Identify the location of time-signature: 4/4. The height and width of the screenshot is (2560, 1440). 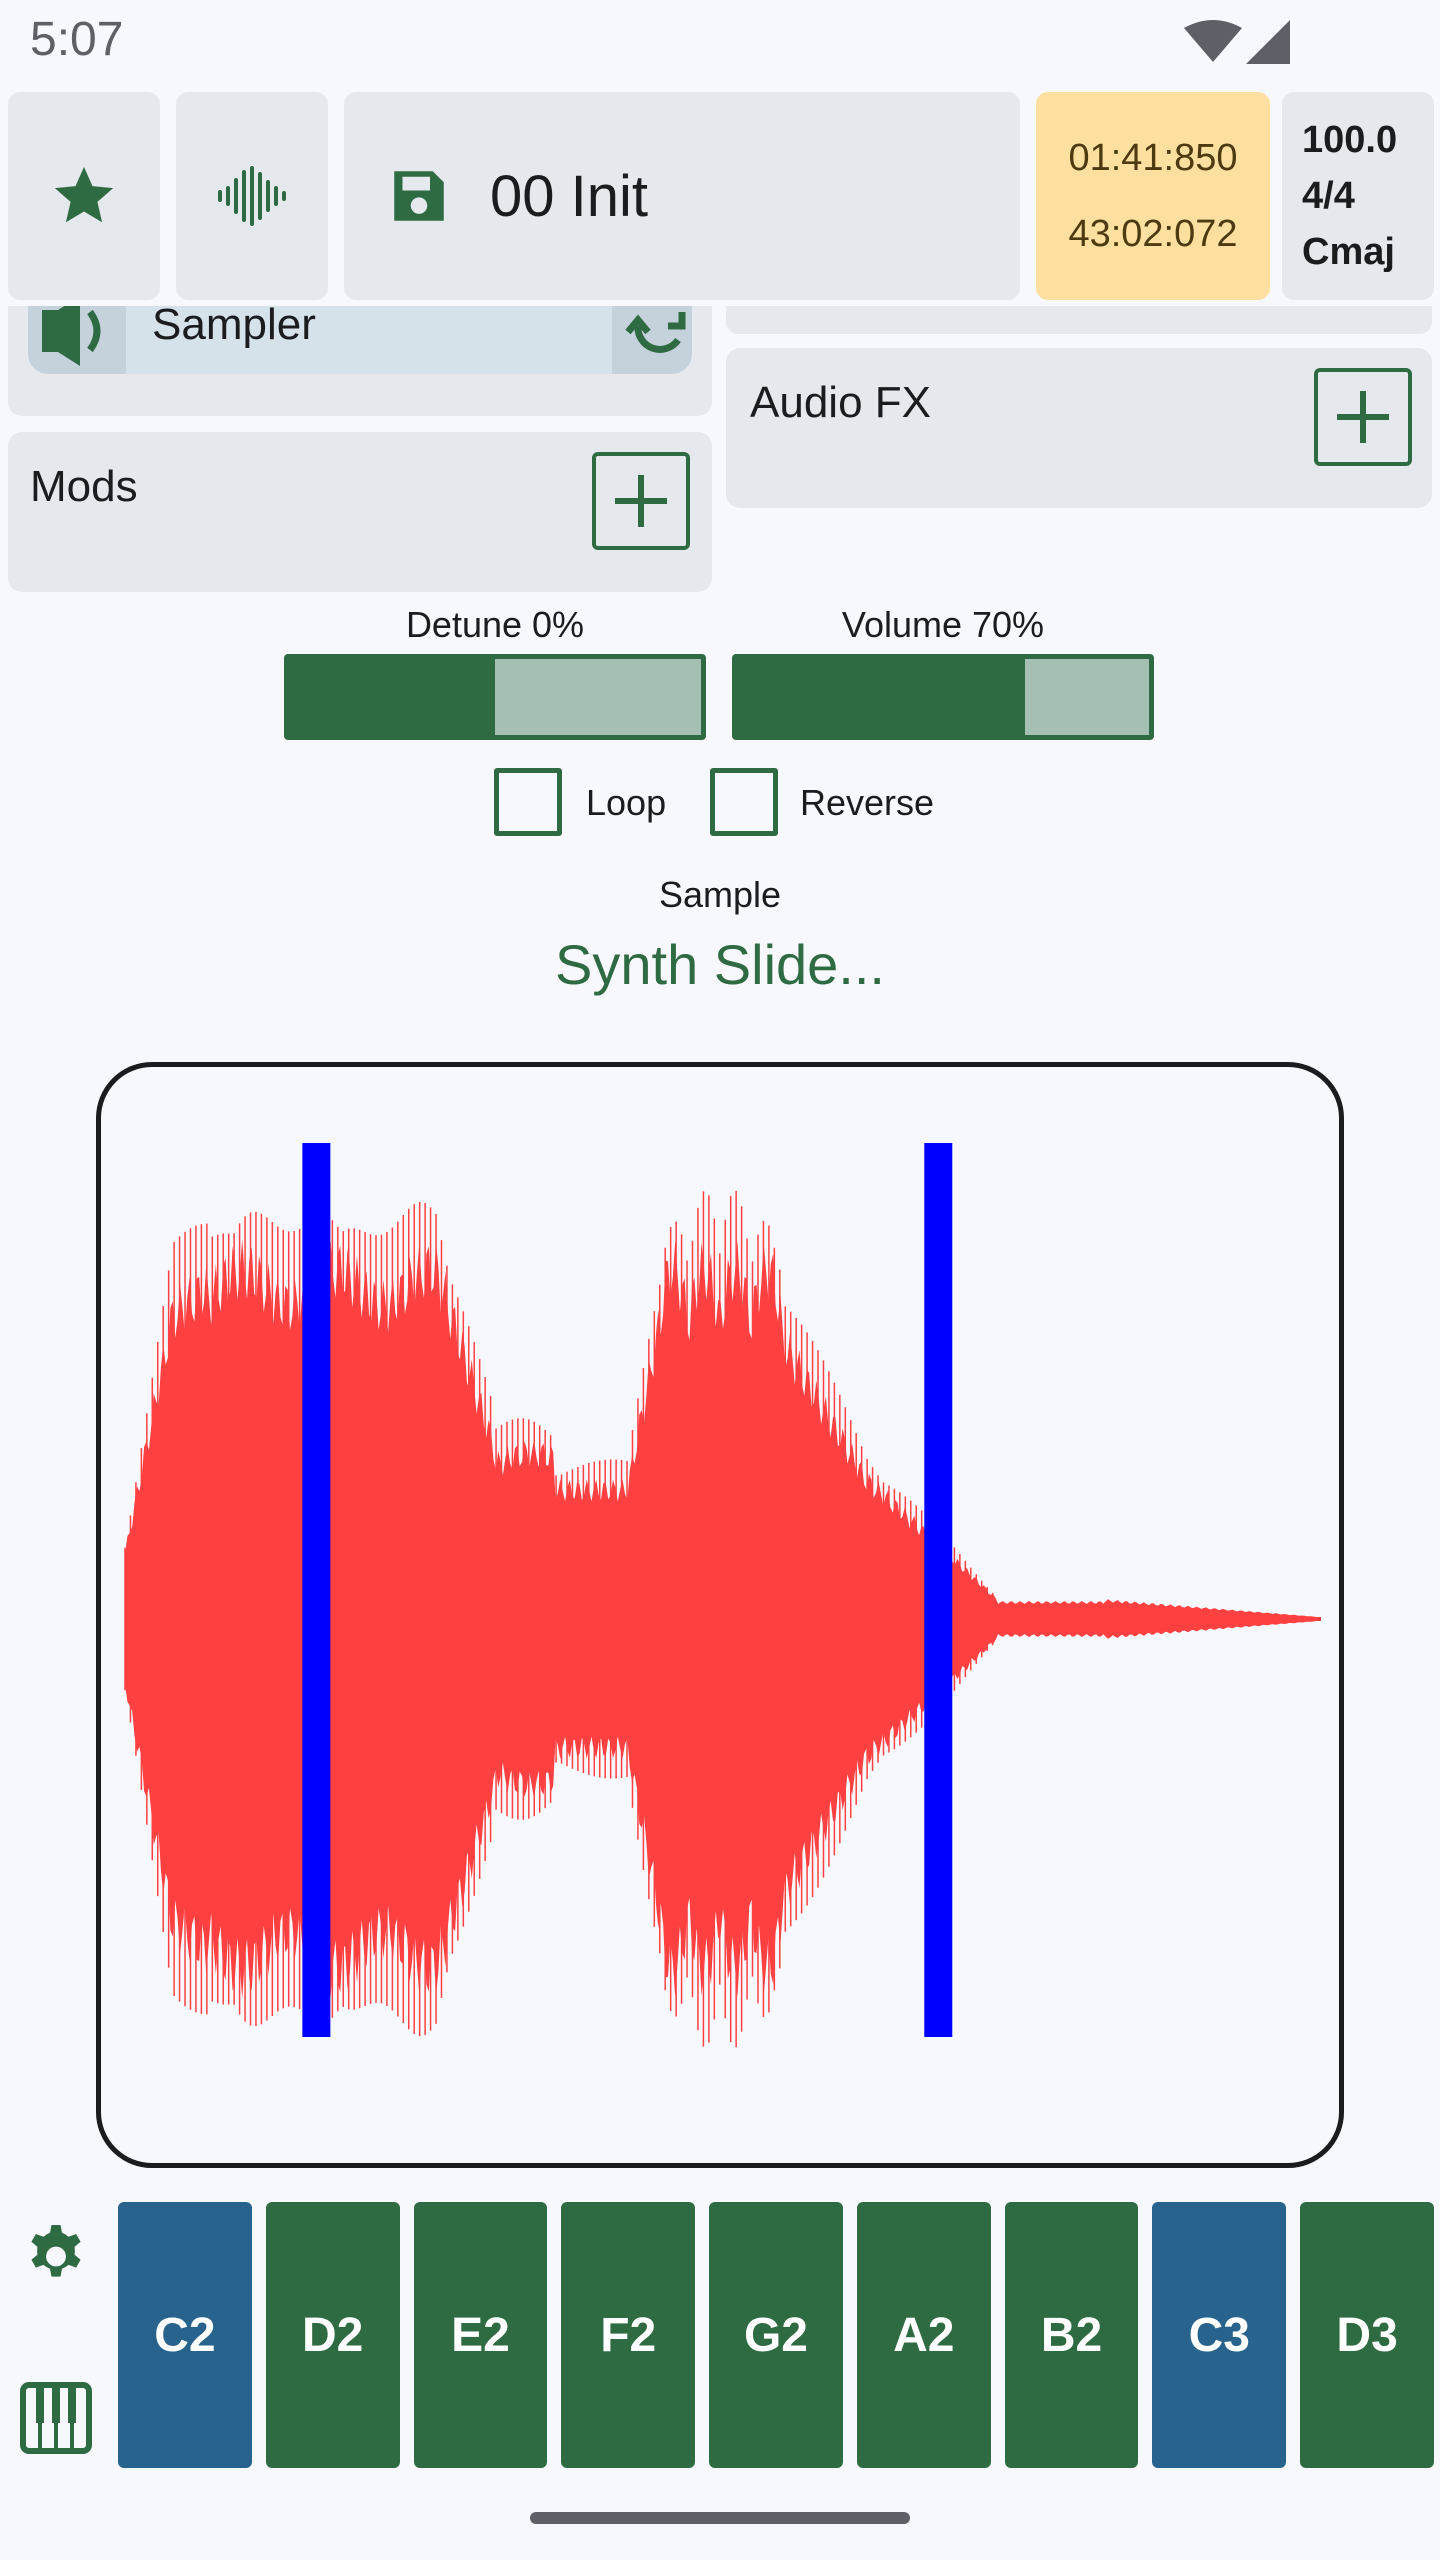
(1328, 196).